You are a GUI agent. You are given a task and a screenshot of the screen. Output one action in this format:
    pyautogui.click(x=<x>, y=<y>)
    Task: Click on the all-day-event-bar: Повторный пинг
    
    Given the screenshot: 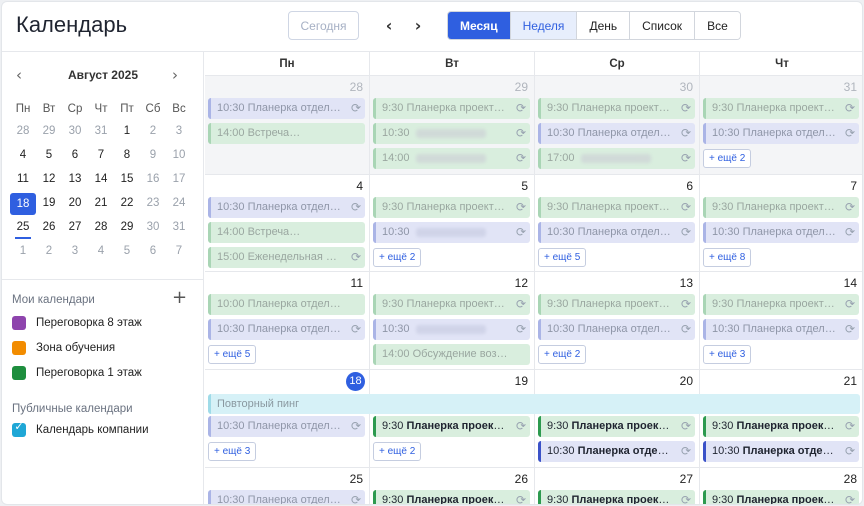 What is the action you would take?
    pyautogui.click(x=534, y=404)
    